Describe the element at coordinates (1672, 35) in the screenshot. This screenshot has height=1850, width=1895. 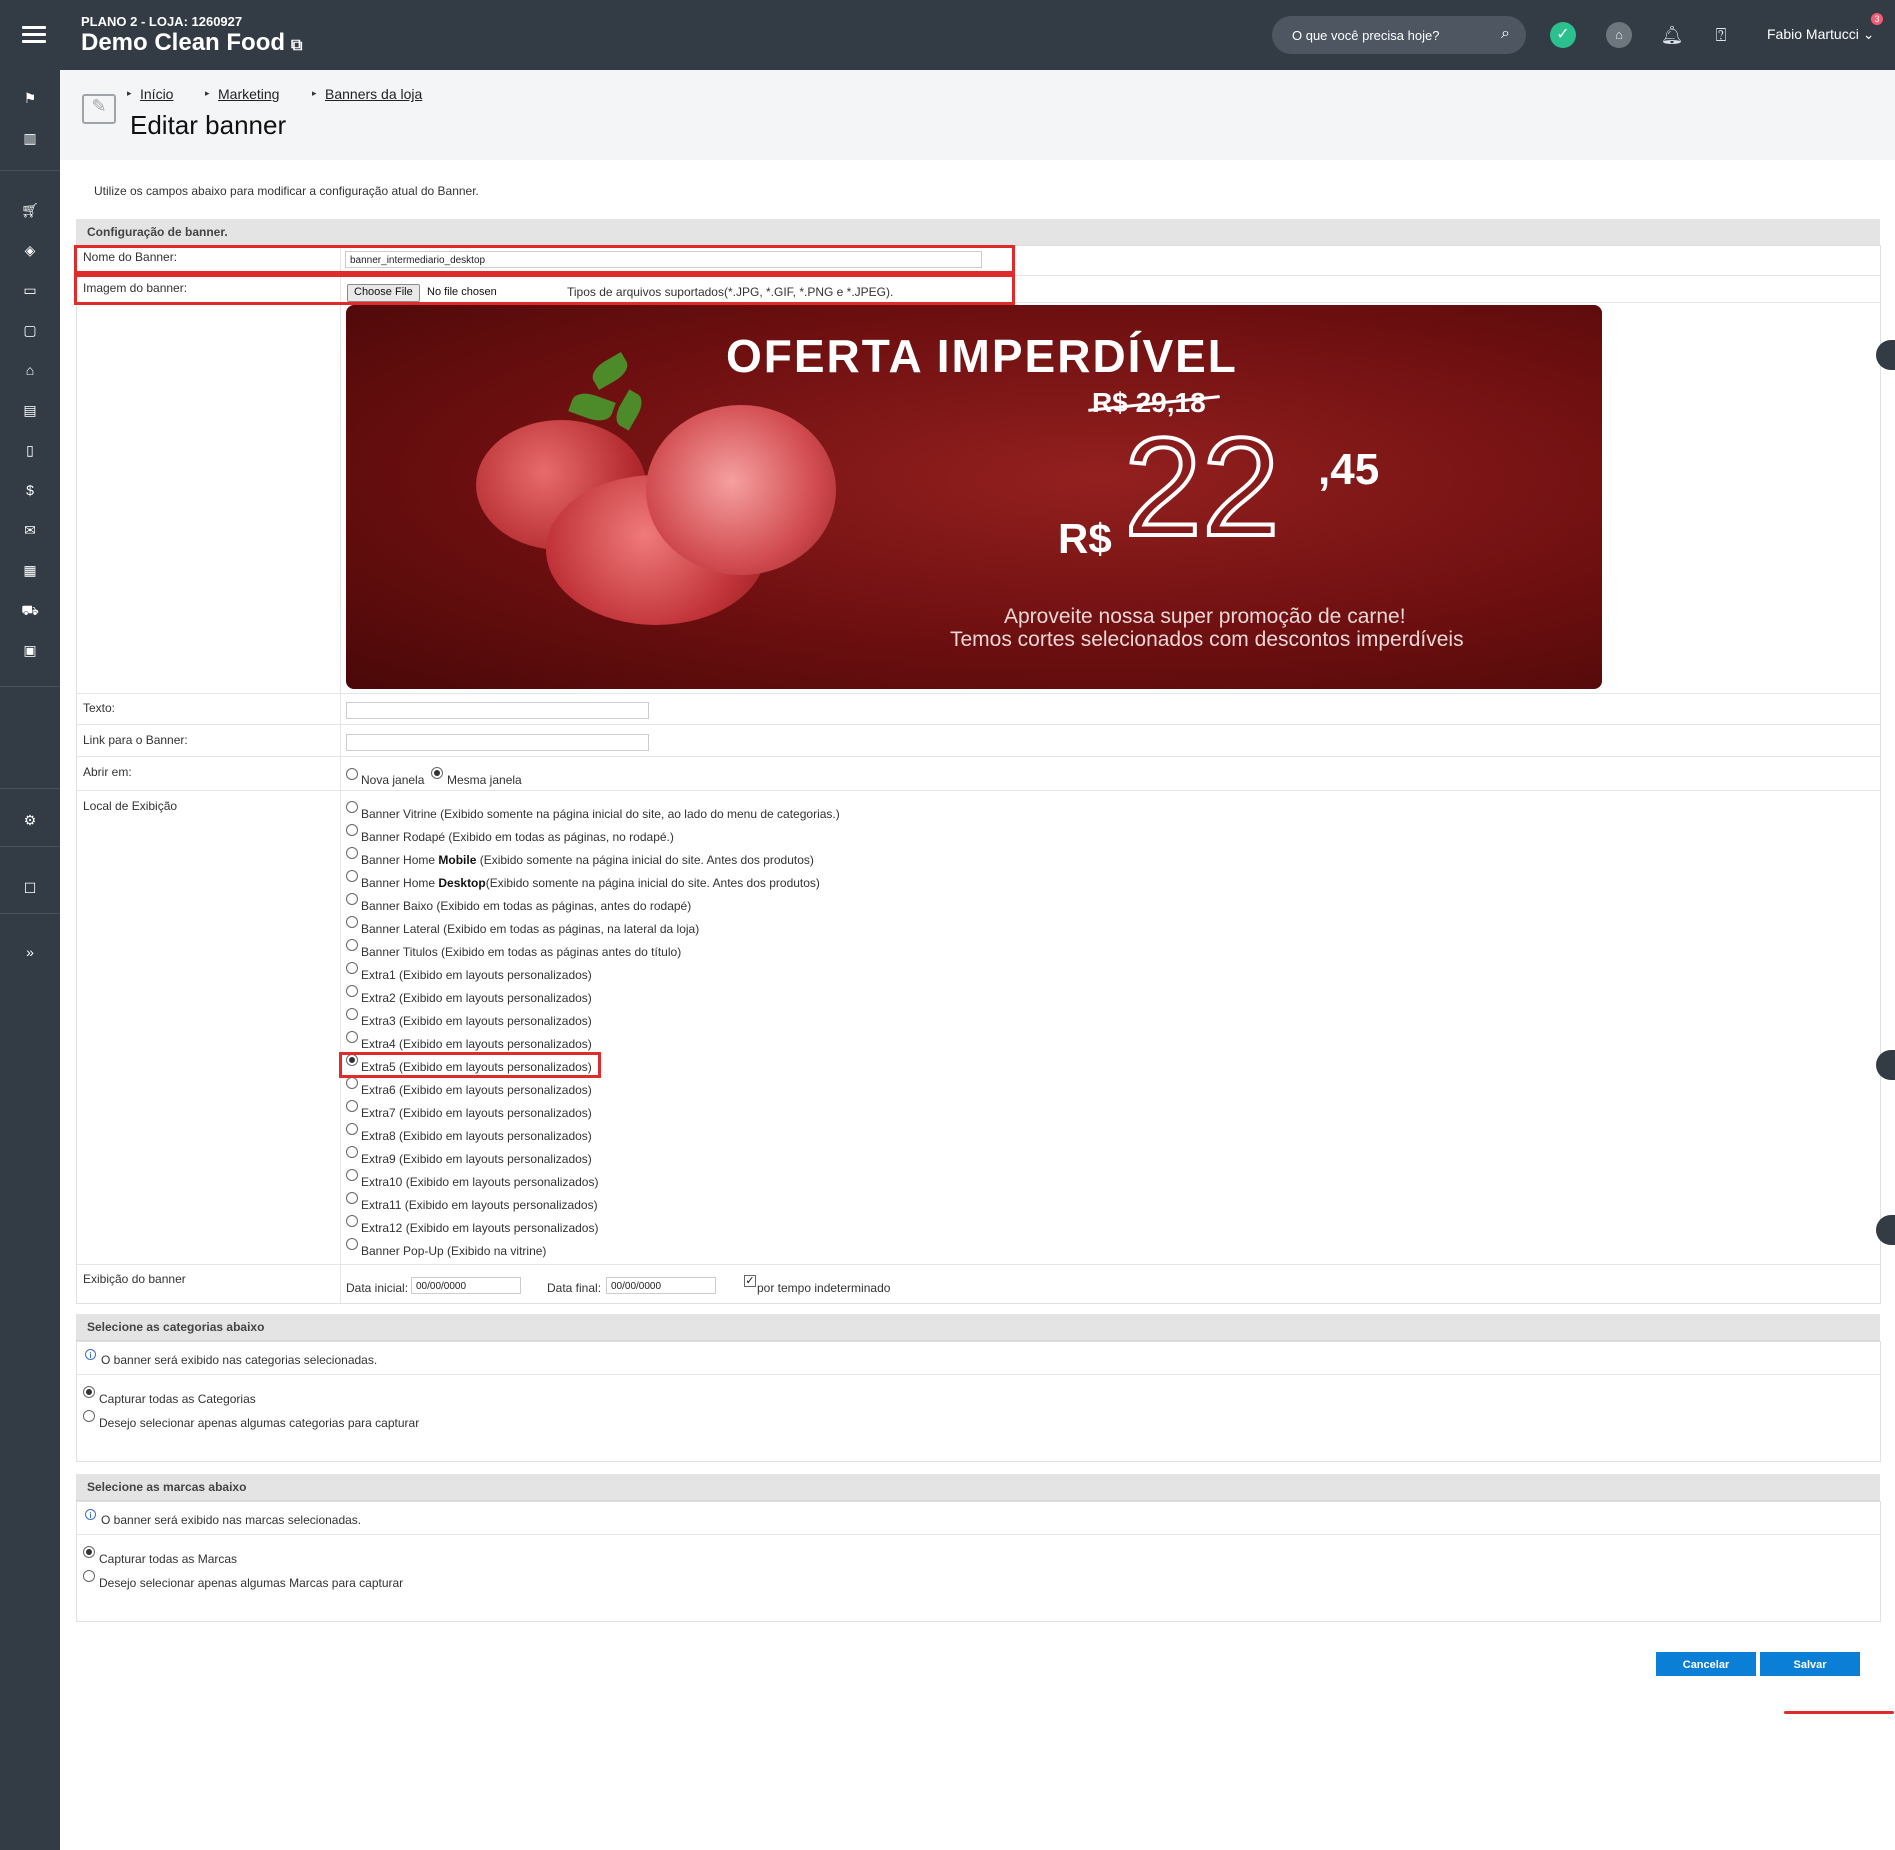
I see `bell-icon: 🔔︎` at that location.